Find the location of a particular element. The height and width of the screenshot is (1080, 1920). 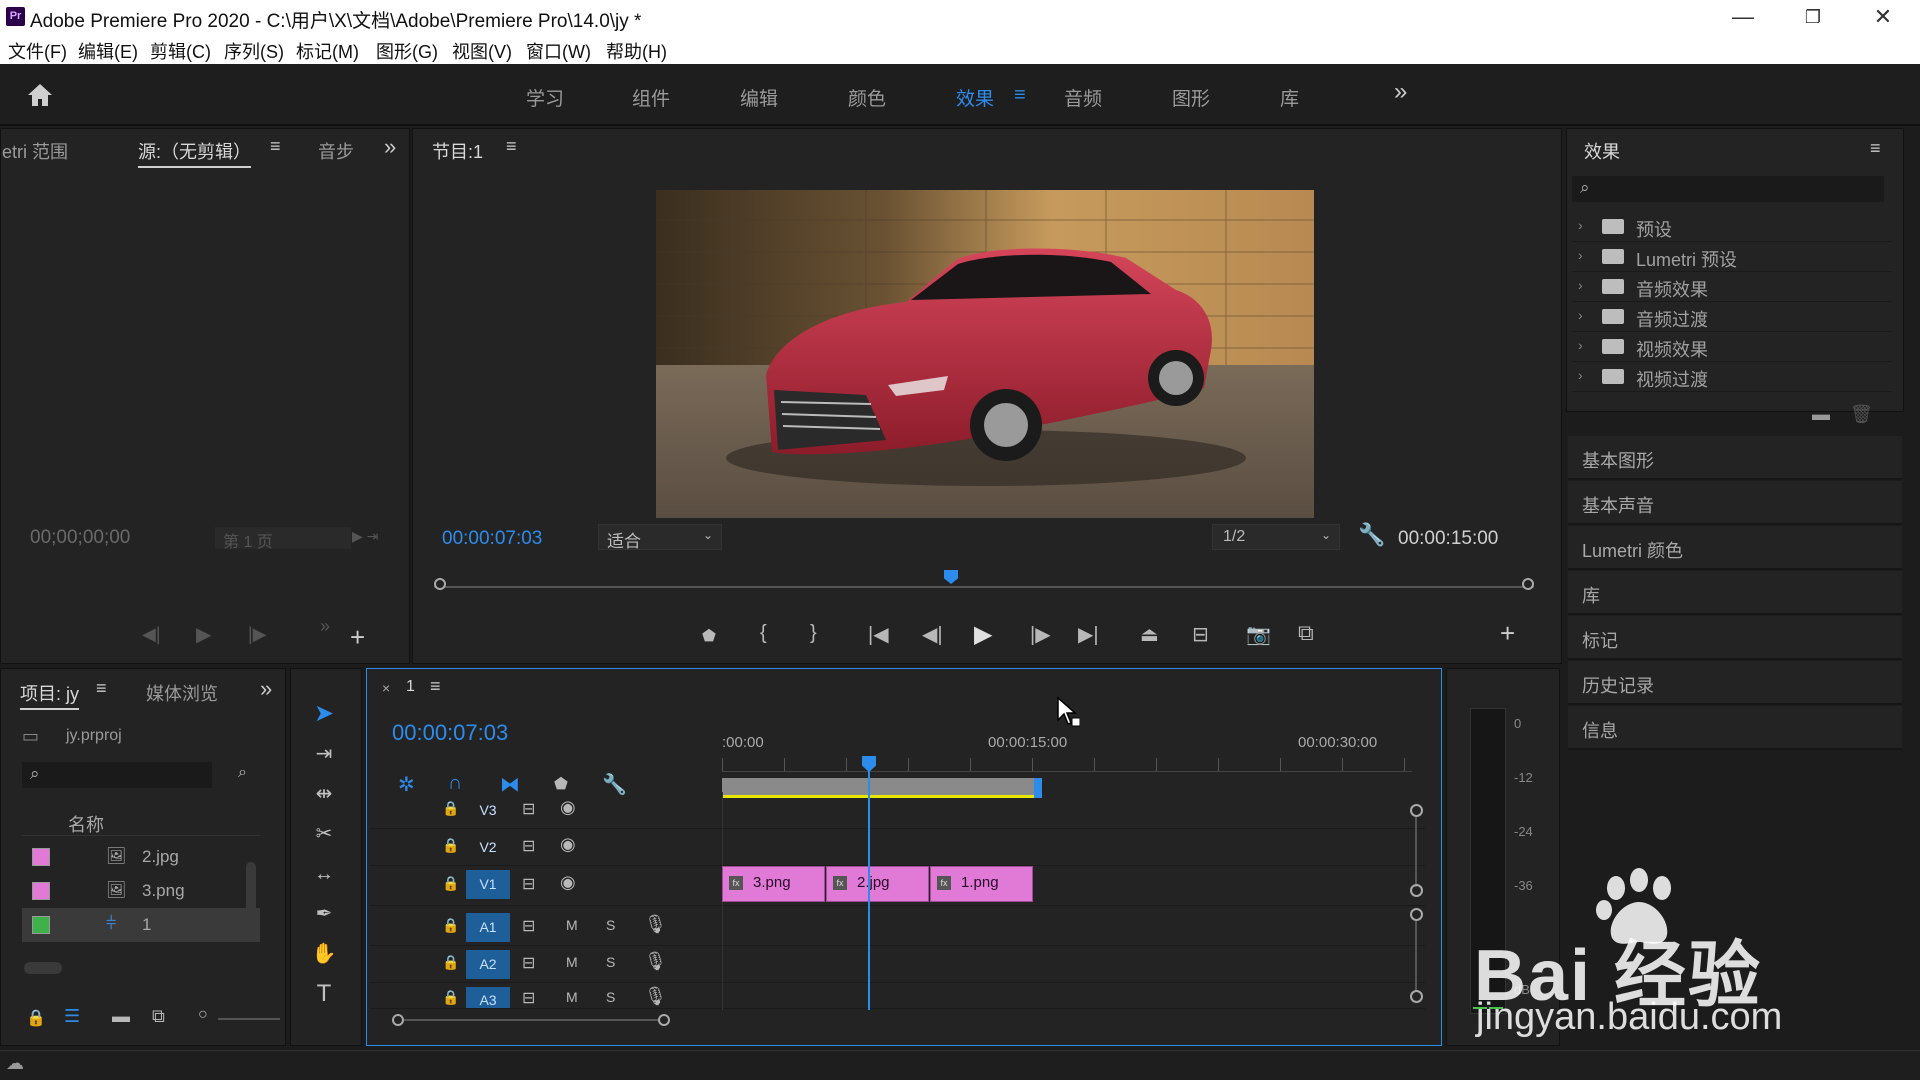

scroll-handle-right is located at coordinates (664, 1020).